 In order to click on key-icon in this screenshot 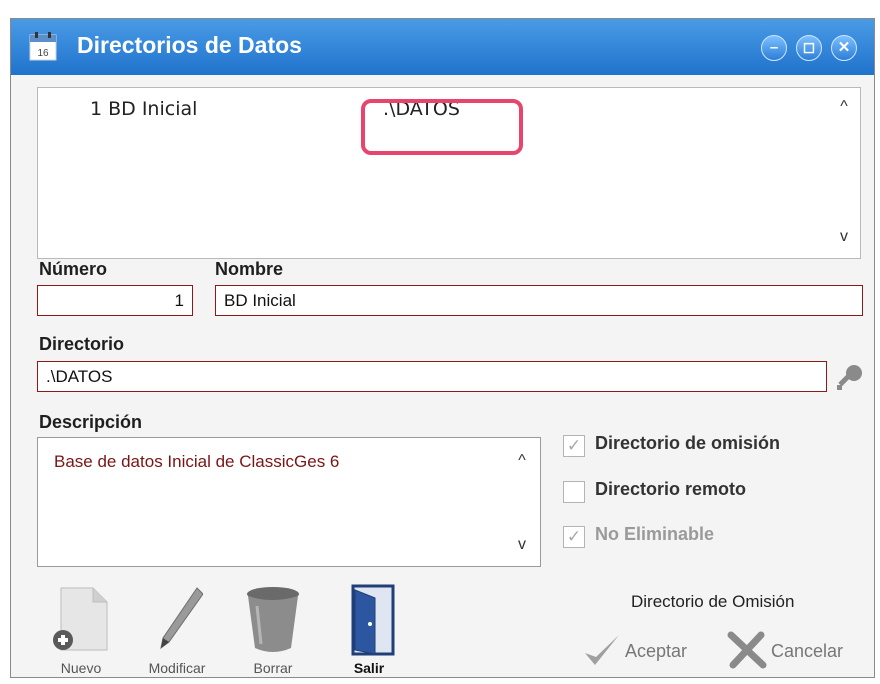, I will do `click(850, 378)`.